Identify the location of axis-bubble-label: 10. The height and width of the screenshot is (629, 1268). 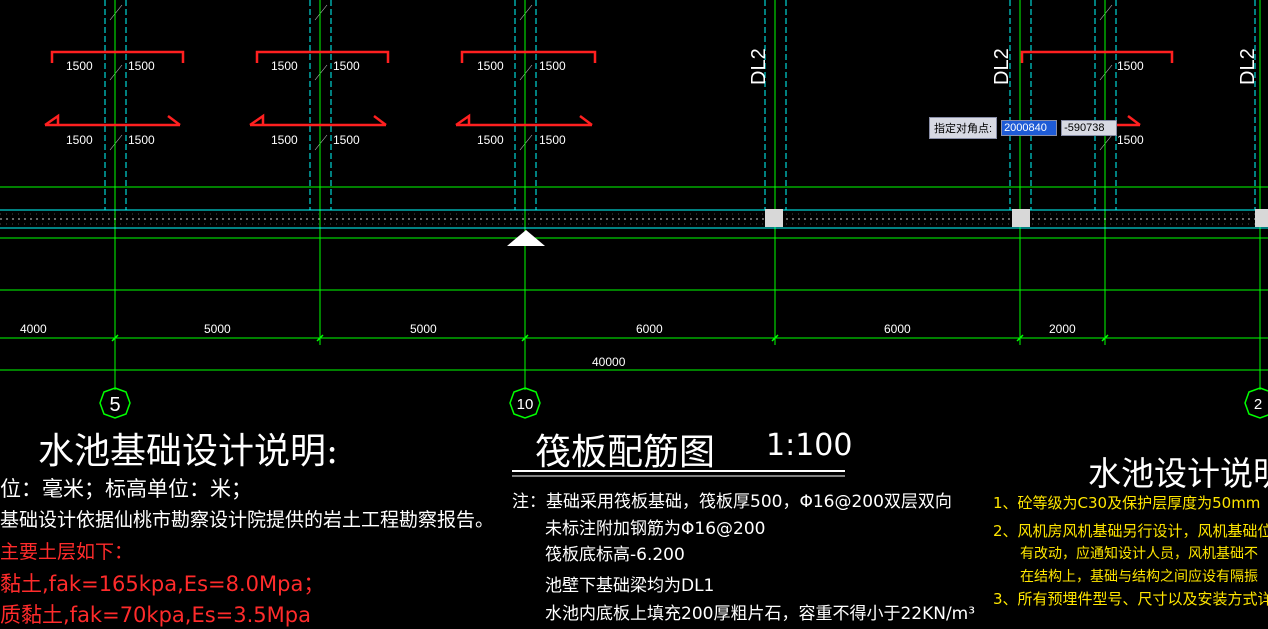
(525, 404).